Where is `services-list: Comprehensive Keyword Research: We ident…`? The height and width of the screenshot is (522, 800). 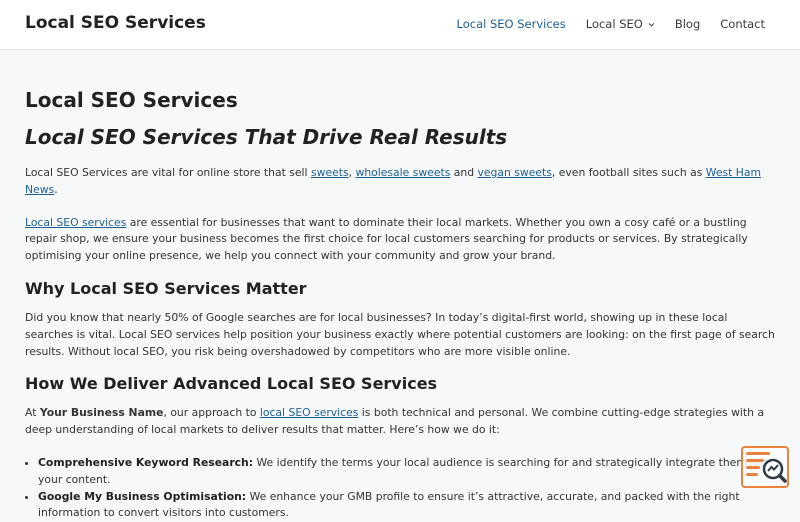
services-list: Comprehensive Keyword Research: We ident… is located at coordinates (401, 488).